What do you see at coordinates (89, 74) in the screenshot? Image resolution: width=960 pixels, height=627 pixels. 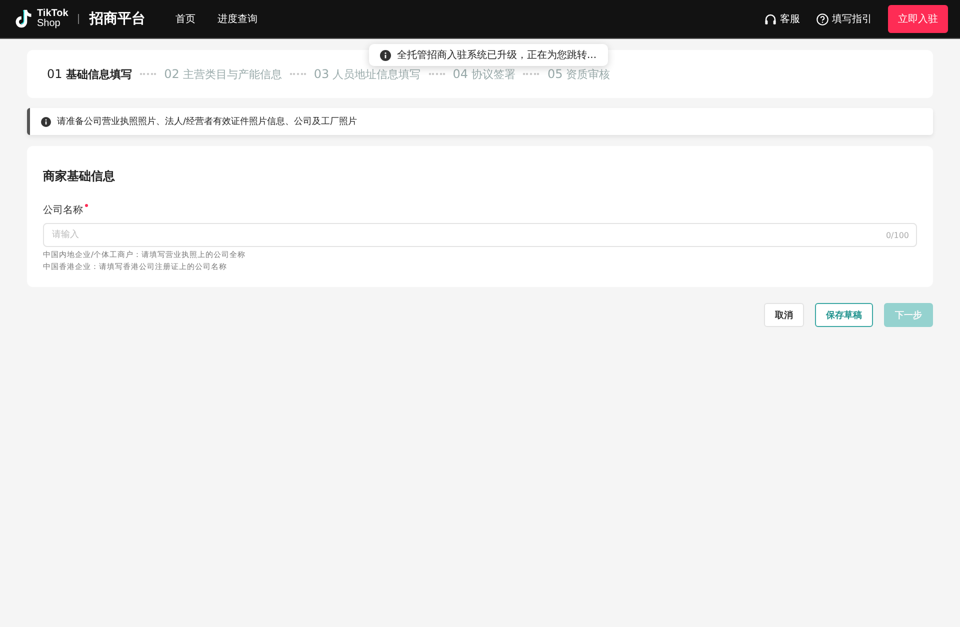 I see `step-tab: 01 基础信息填写` at bounding box center [89, 74].